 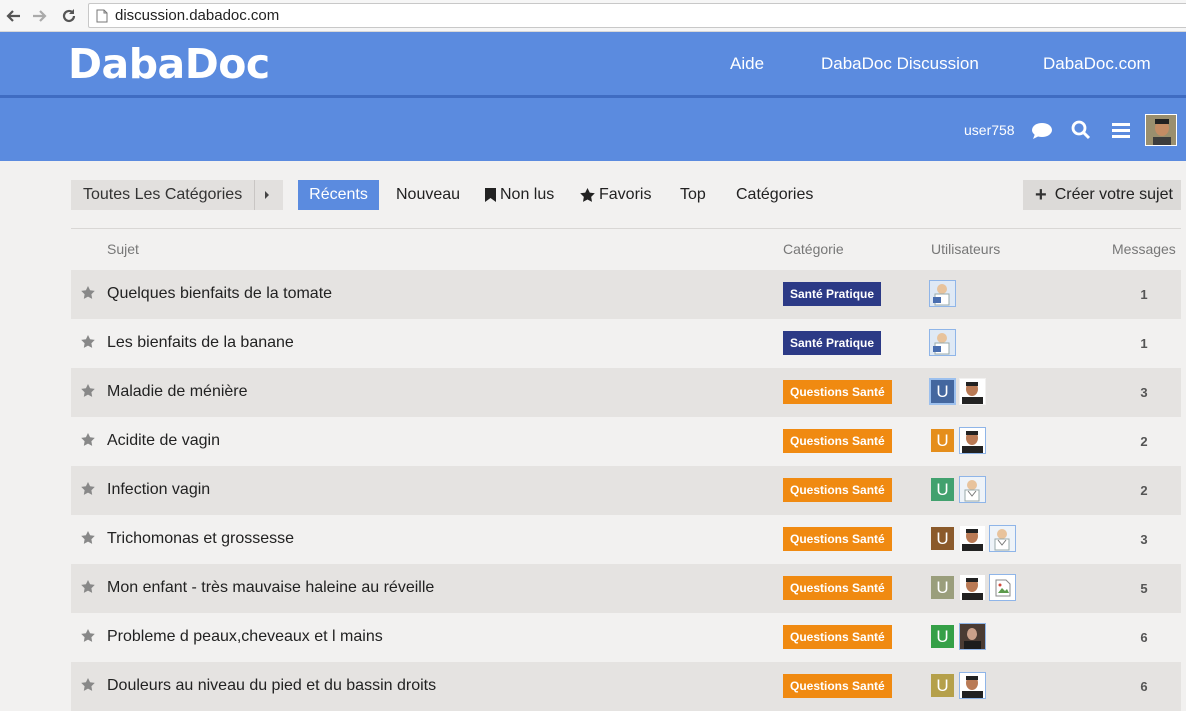 I want to click on category-dropdown: Toutes Les Catégories, so click(x=177, y=195).